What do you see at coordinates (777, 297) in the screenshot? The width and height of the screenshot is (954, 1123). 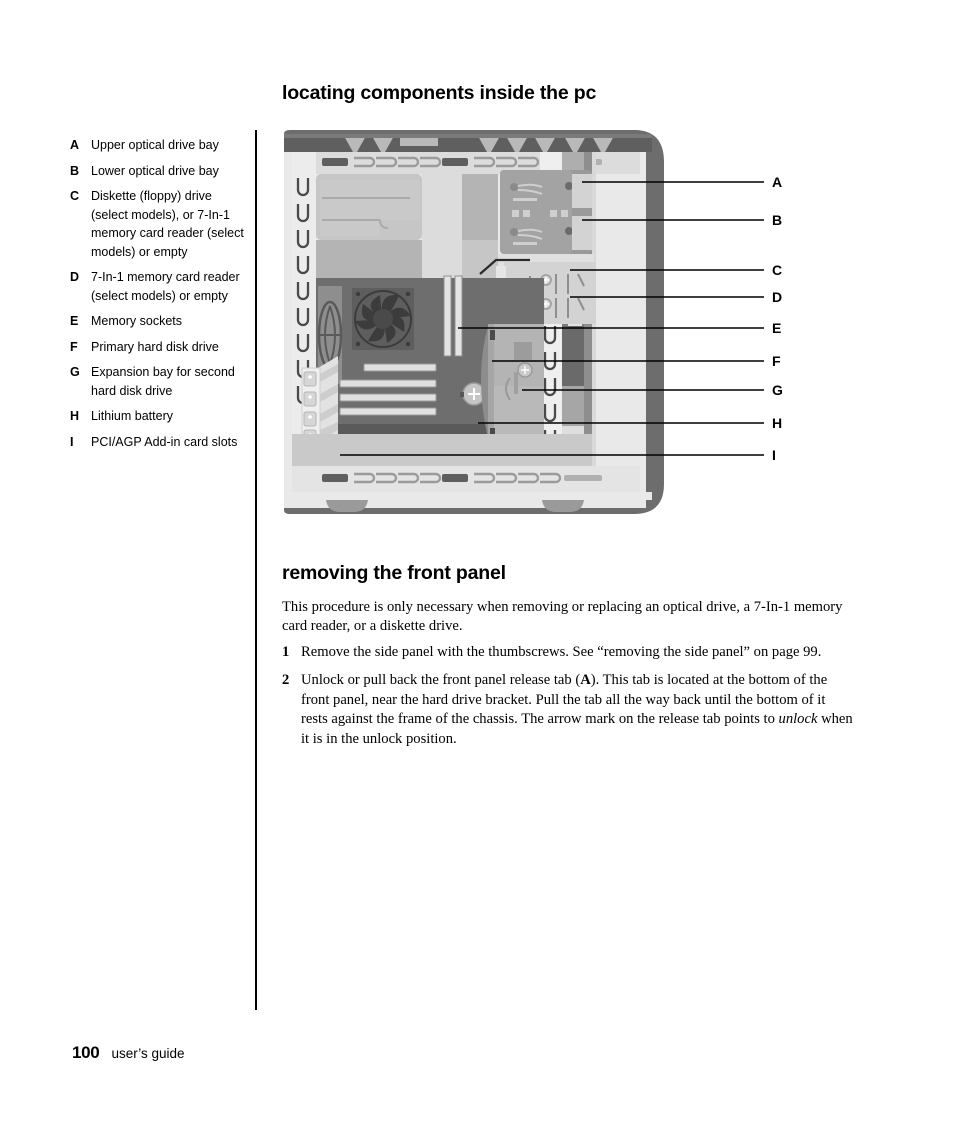 I see `callout-d: D` at bounding box center [777, 297].